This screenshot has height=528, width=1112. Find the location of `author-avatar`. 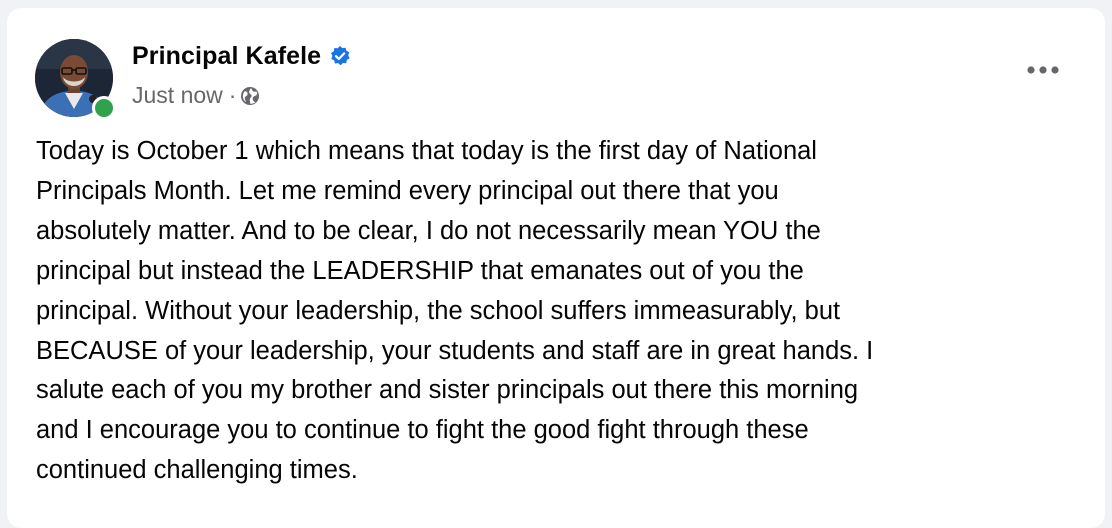

author-avatar is located at coordinates (75, 79).